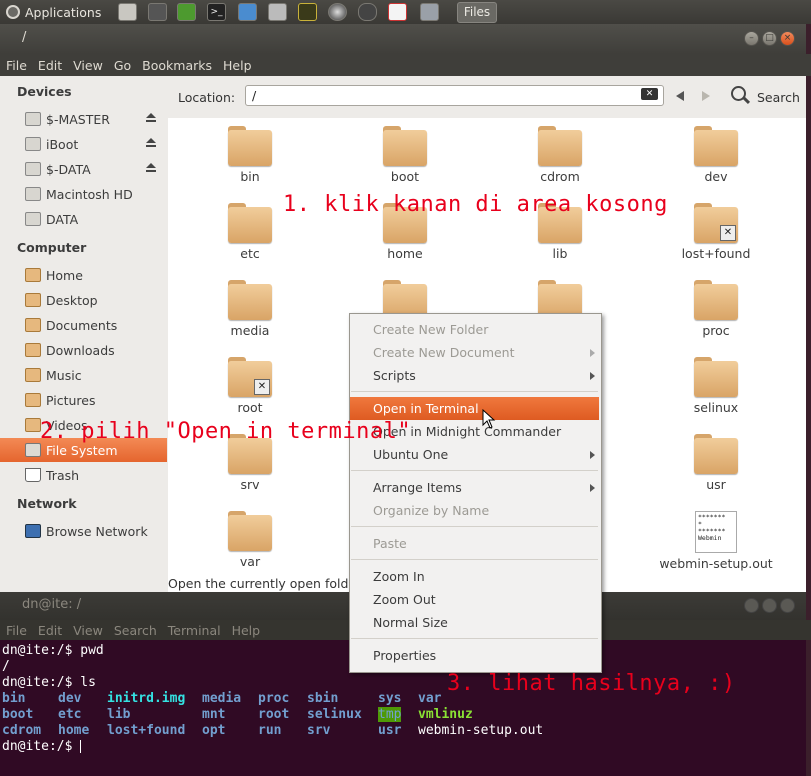 The image size is (811, 776). Describe the element at coordinates (680, 96) in the screenshot. I see `back-arrow-icon` at that location.